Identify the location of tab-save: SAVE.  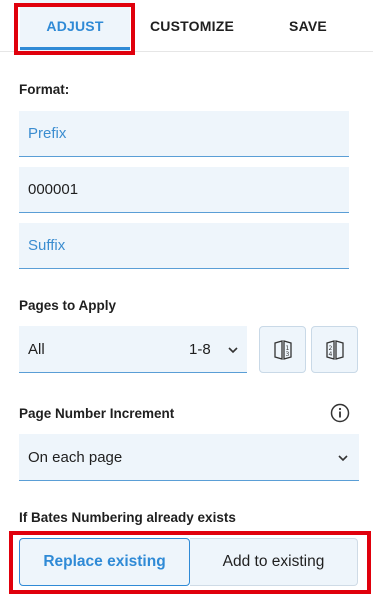
(308, 26).